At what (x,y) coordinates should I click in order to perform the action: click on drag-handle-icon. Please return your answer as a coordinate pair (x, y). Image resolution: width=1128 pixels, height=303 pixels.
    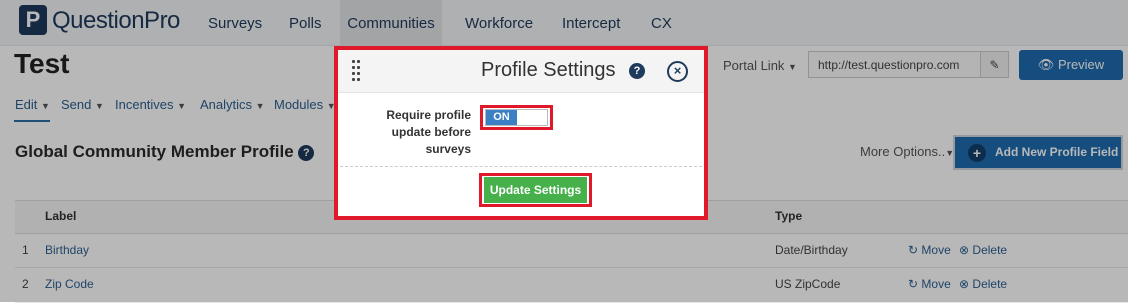
    Looking at the image, I should click on (357, 71).